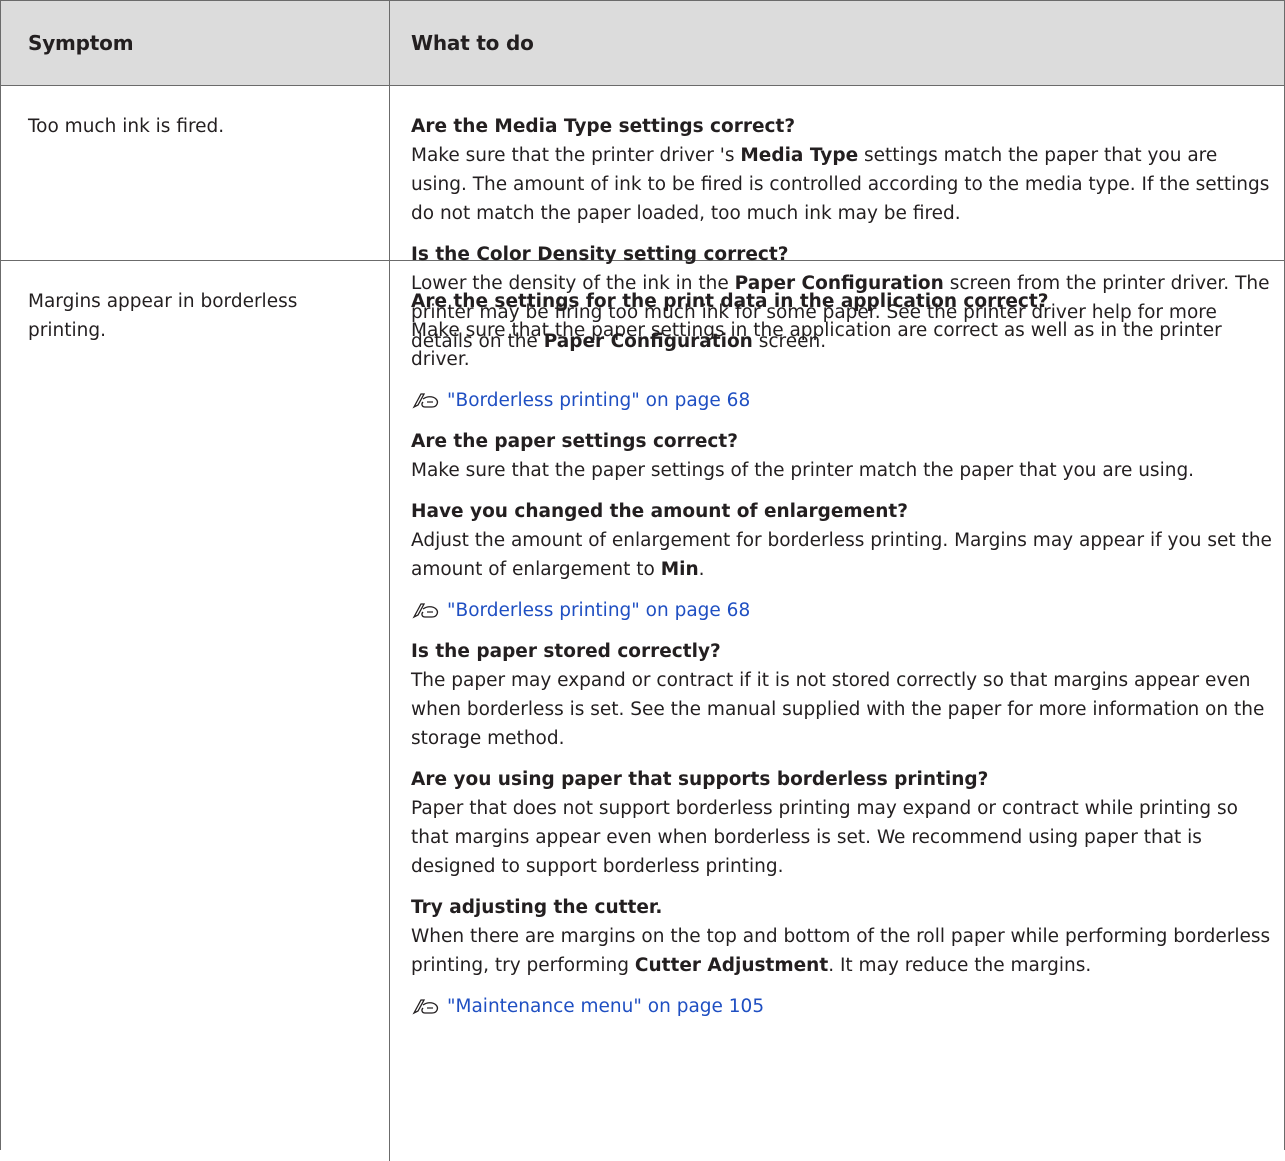  I want to click on remedy-question: Try adjusting the cutter., so click(537, 907).